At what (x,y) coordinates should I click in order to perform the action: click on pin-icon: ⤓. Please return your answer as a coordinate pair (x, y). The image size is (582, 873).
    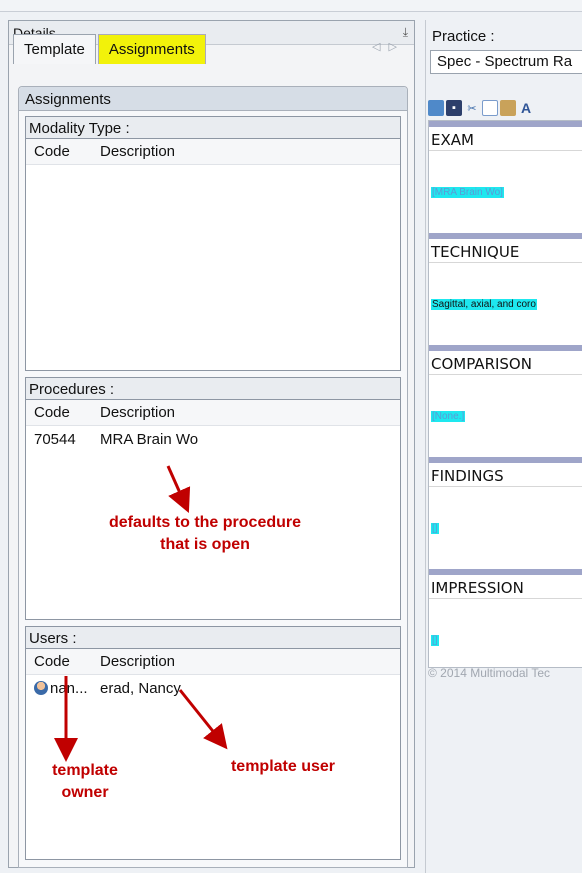
    Looking at the image, I should click on (405, 32).